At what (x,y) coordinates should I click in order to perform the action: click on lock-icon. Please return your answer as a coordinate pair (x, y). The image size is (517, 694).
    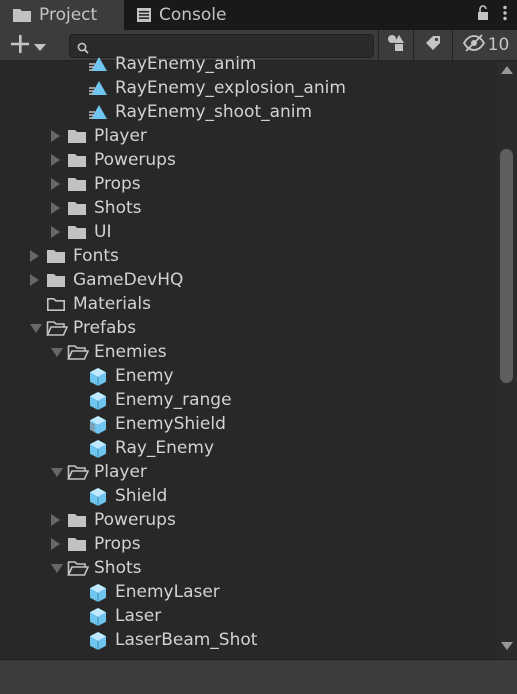
    Looking at the image, I should click on (483, 15).